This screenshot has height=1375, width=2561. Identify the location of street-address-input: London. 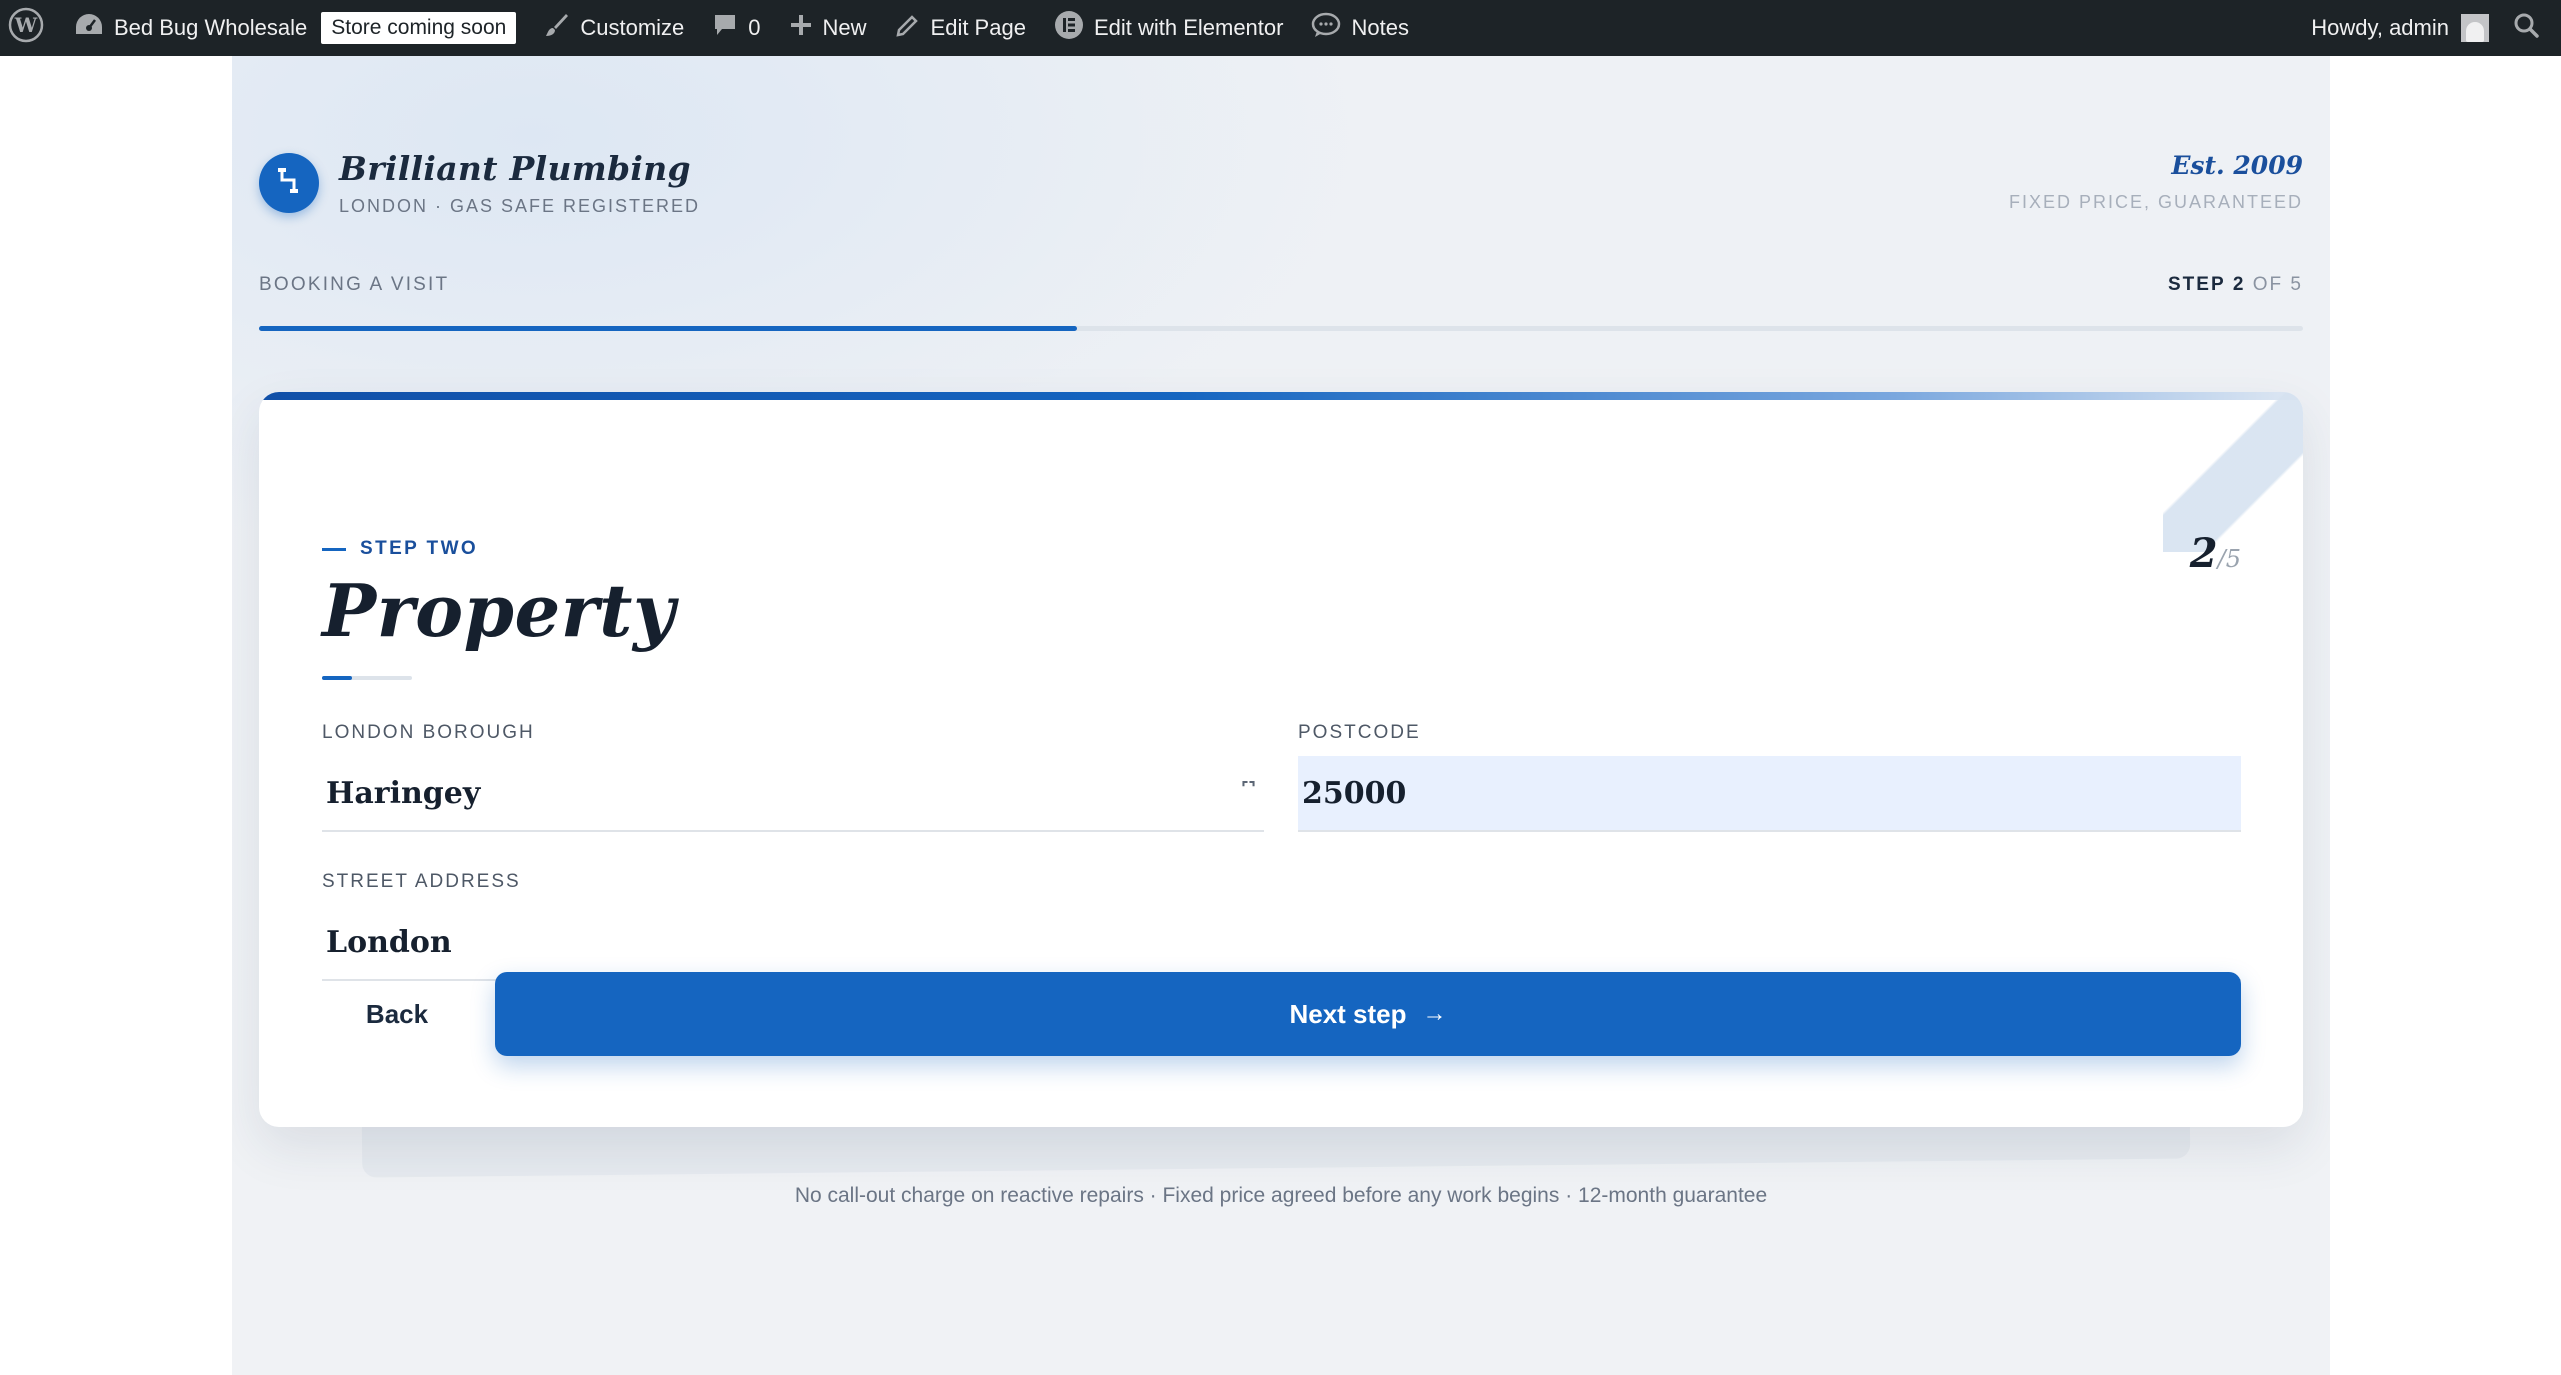
(1281, 943).